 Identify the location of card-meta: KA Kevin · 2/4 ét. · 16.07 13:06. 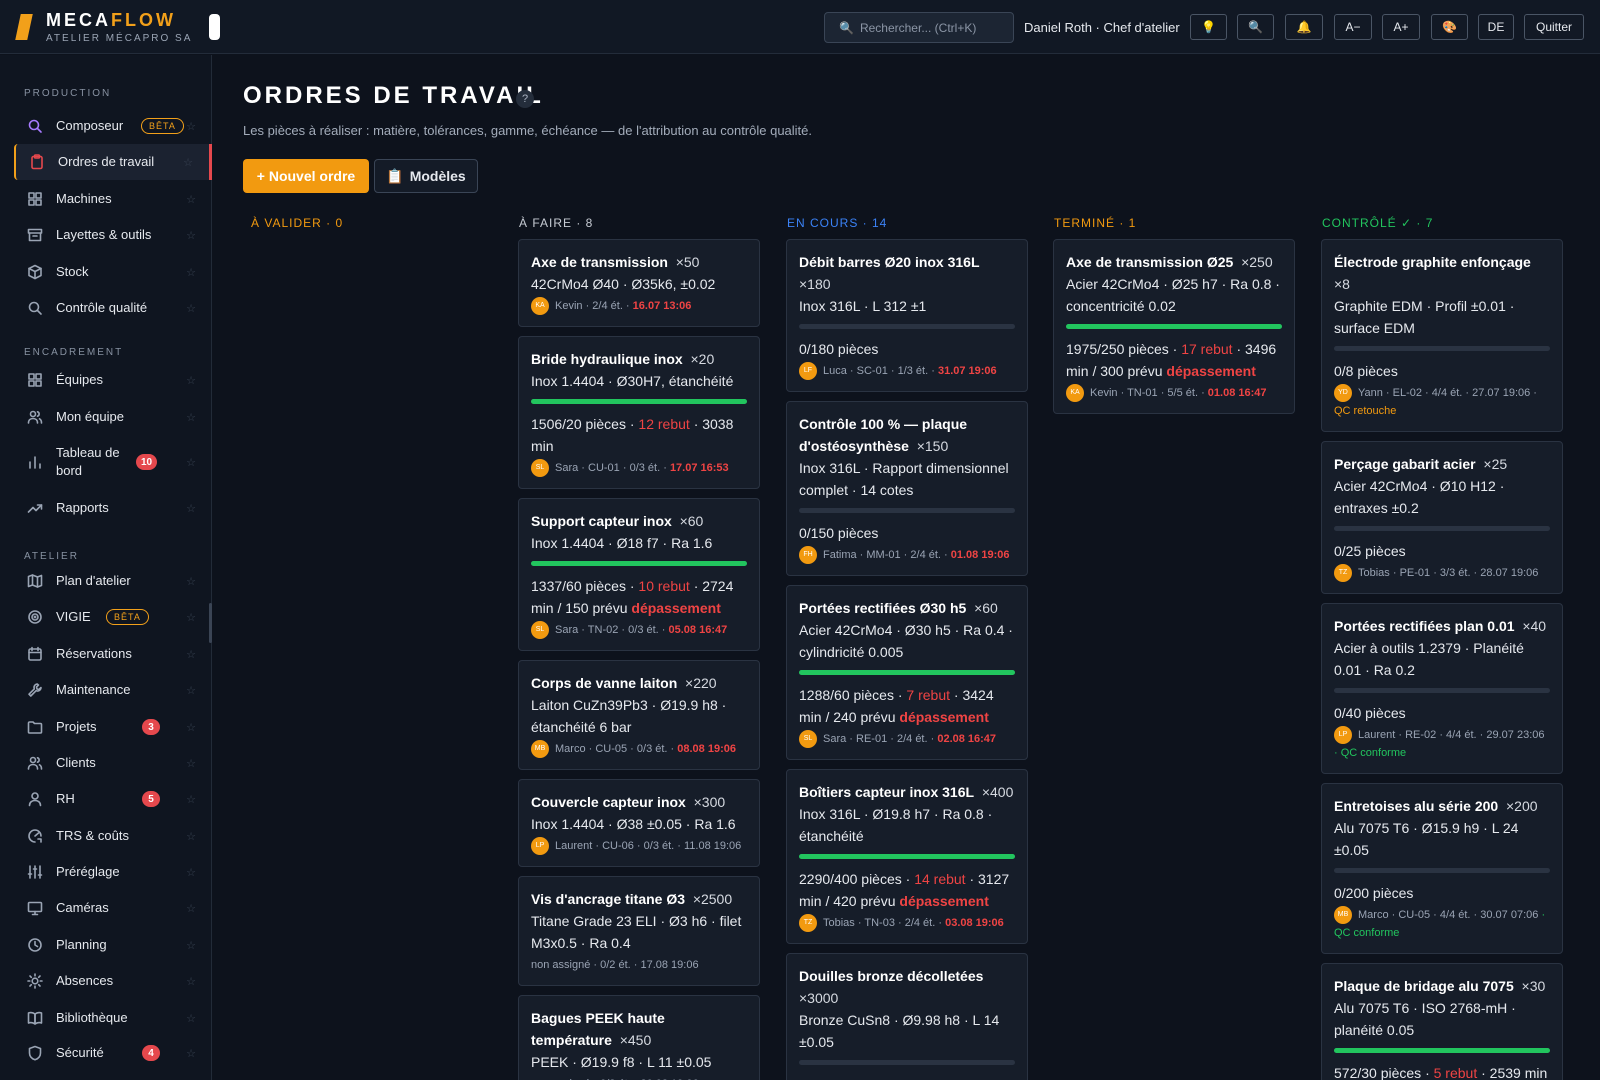
(639, 306).